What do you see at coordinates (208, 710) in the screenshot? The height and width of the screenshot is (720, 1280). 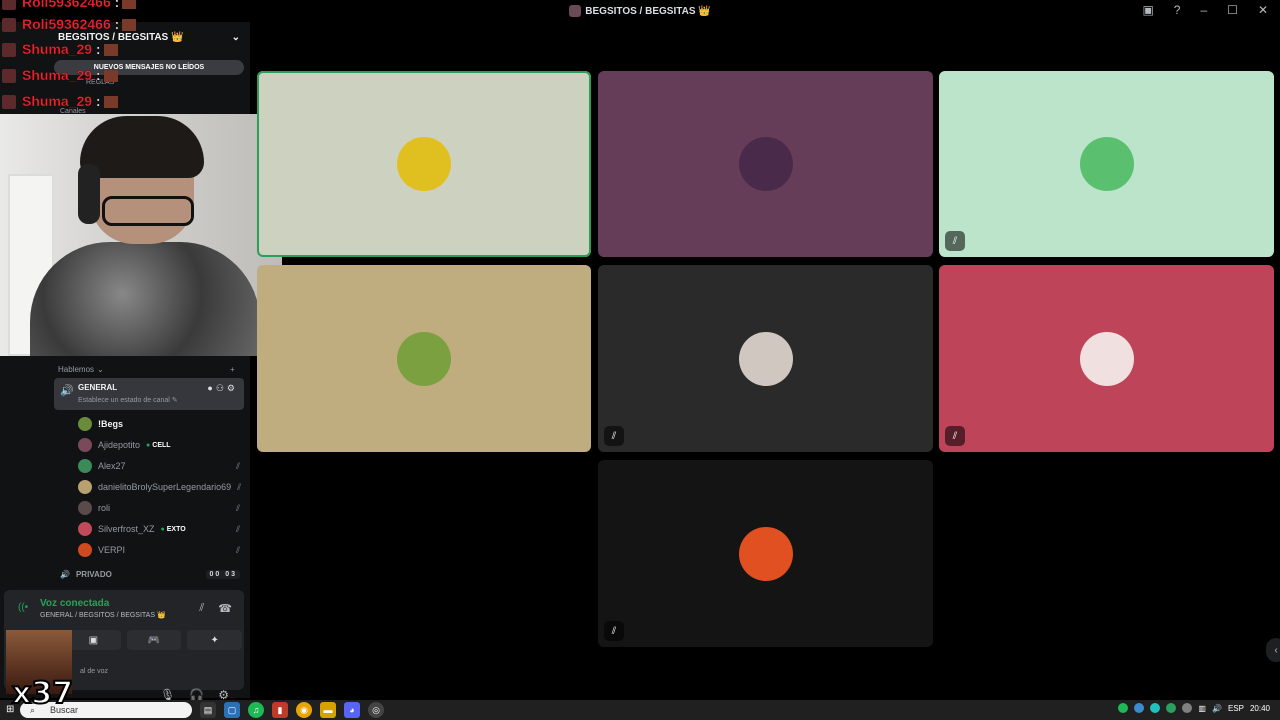 I see `task-view-icon: ▤` at bounding box center [208, 710].